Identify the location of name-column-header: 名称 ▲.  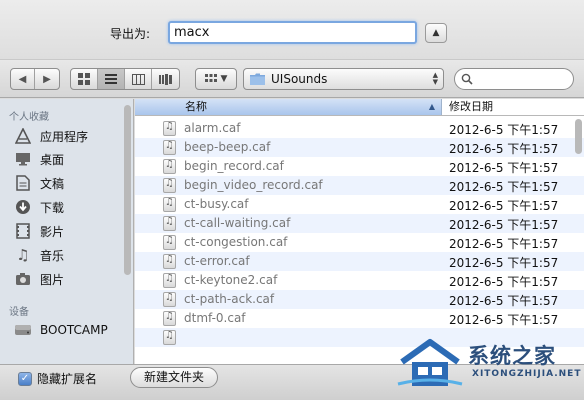
(288, 107).